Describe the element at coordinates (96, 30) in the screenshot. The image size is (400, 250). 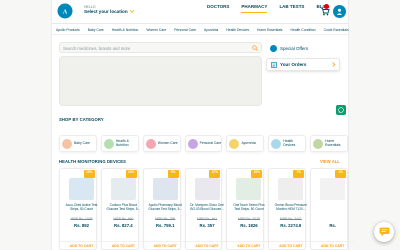
I see `strip-baby-care: Baby Care` at that location.